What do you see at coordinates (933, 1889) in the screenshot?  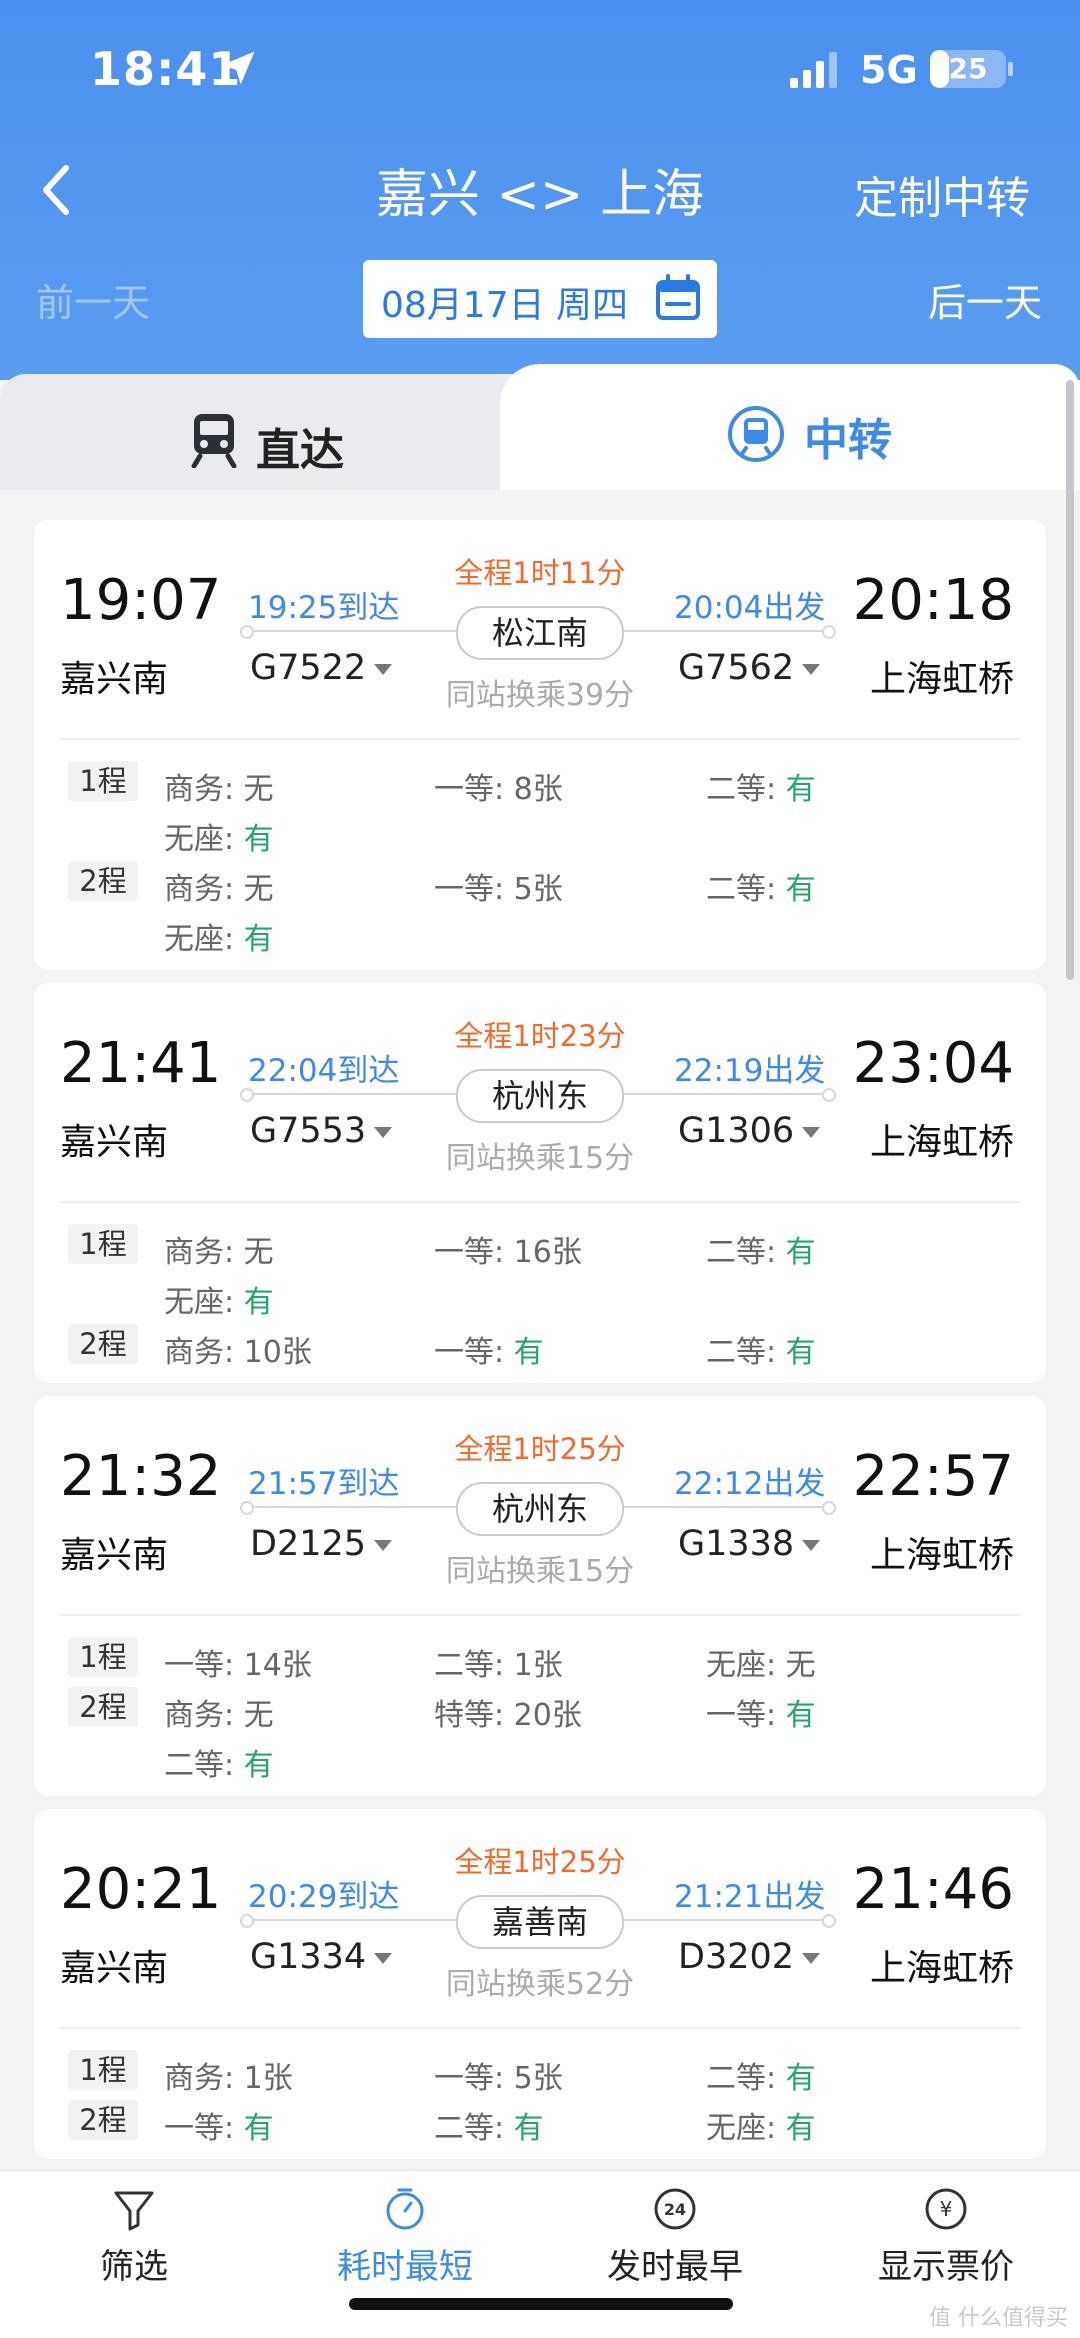 I see `arrive-time: 21:46` at bounding box center [933, 1889].